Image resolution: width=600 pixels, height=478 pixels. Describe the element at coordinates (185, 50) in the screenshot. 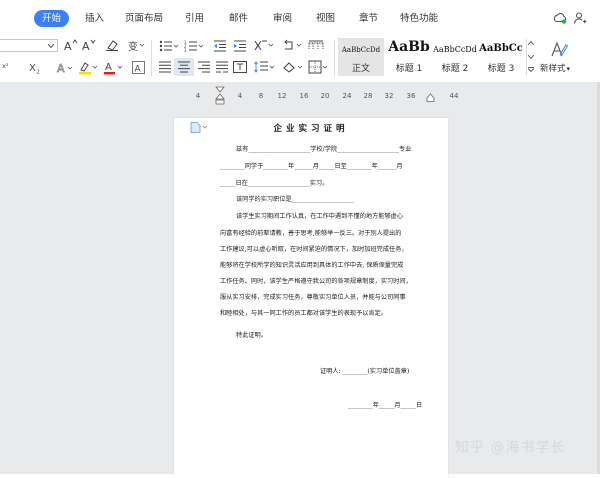

I see `svg-text: 3` at that location.